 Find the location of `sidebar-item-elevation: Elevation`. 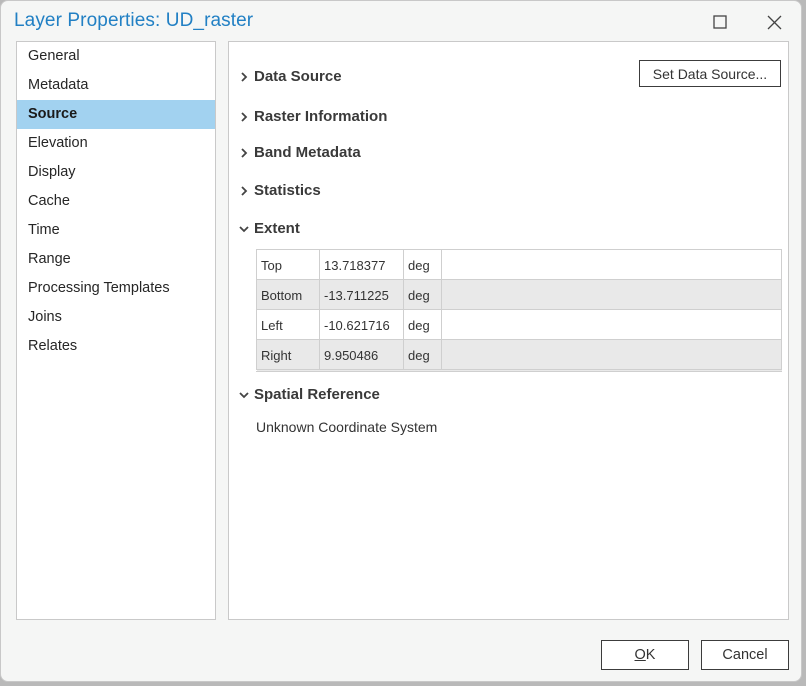

sidebar-item-elevation: Elevation is located at coordinates (116, 143).